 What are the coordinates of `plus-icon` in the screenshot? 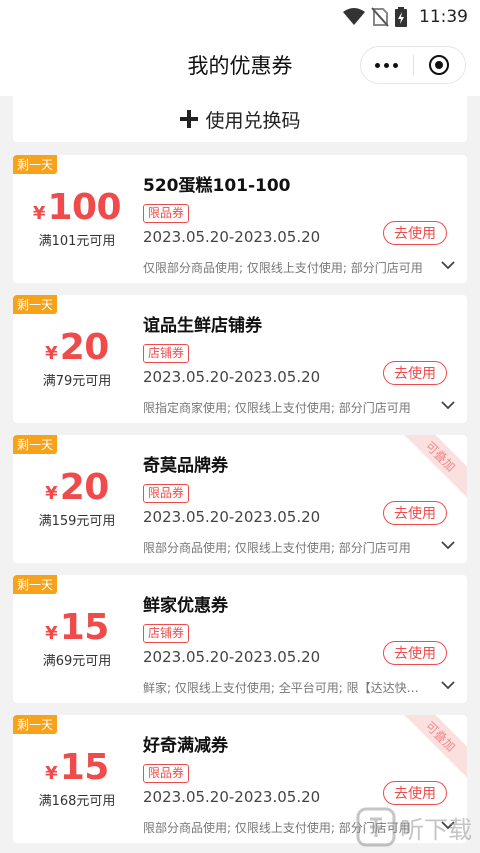 It's located at (189, 119).